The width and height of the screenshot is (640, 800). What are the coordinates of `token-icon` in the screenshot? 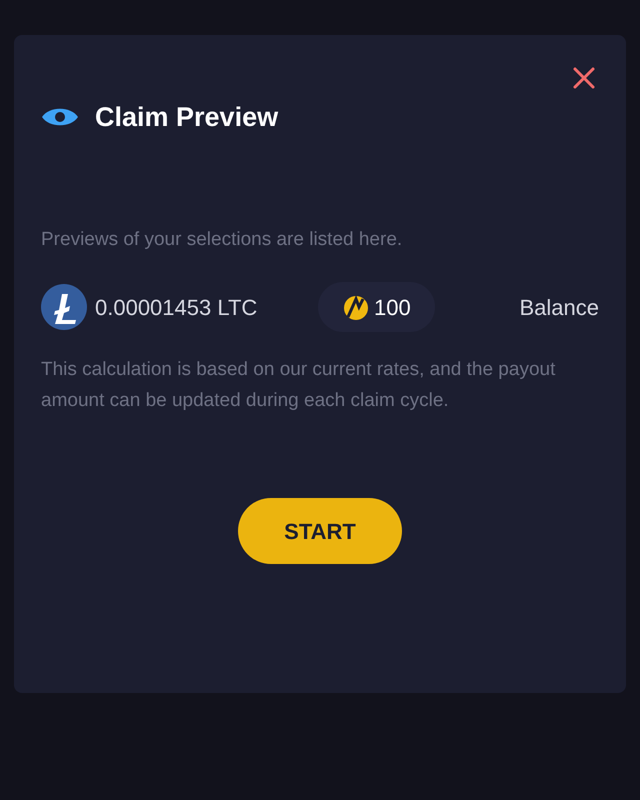 It's located at (356, 307).